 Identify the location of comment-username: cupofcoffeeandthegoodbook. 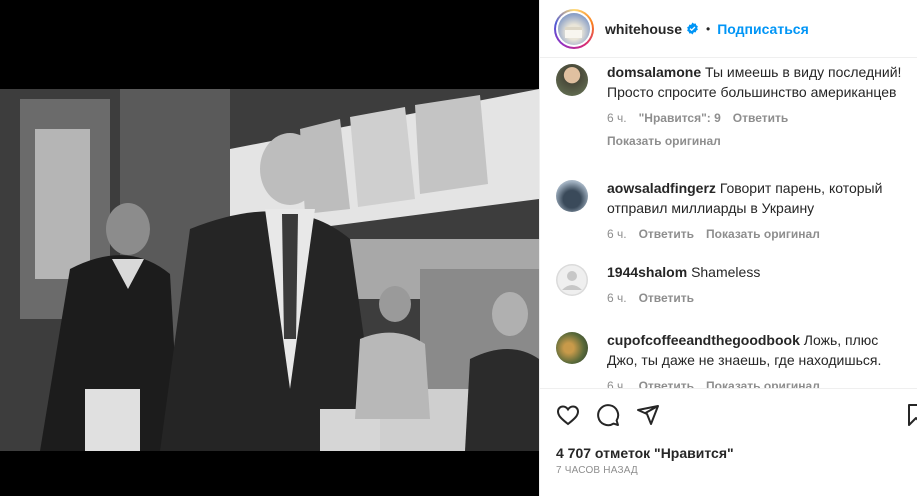
(703, 340).